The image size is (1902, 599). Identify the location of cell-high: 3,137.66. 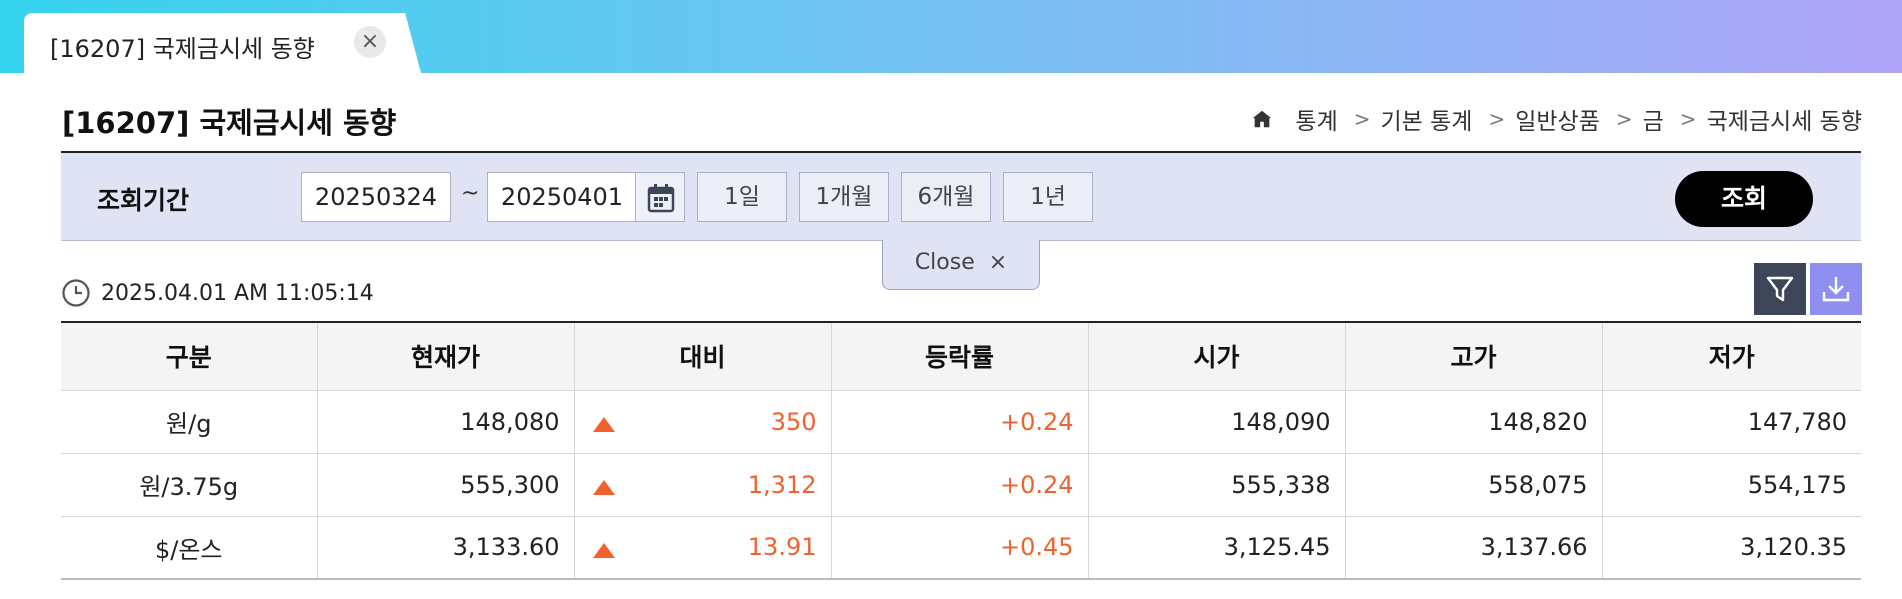
(1474, 548).